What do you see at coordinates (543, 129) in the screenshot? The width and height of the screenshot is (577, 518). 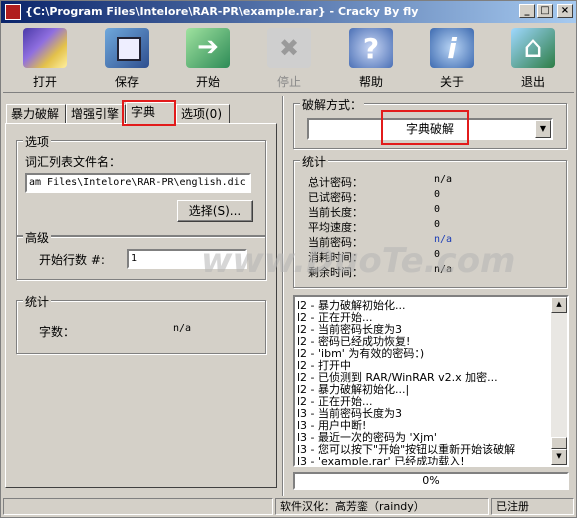 I see `chevron-down-icon: ▼` at bounding box center [543, 129].